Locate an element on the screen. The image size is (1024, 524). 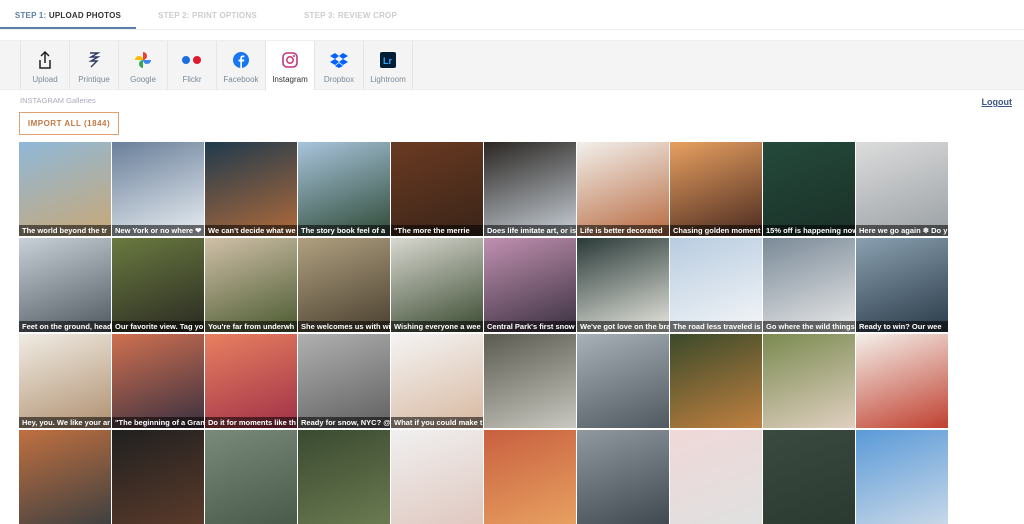
photo-caption: Hey, you. We like your ar is located at coordinates (65, 422).